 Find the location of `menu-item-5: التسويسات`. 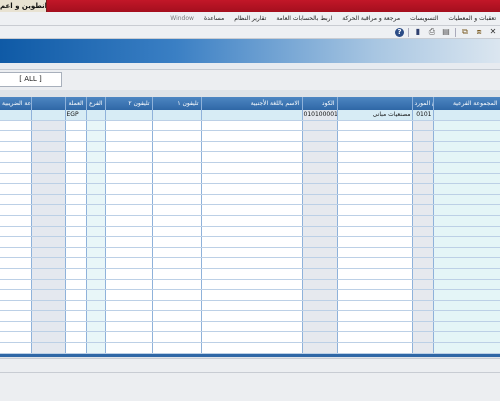

menu-item-5: التسويسات is located at coordinates (424, 18).